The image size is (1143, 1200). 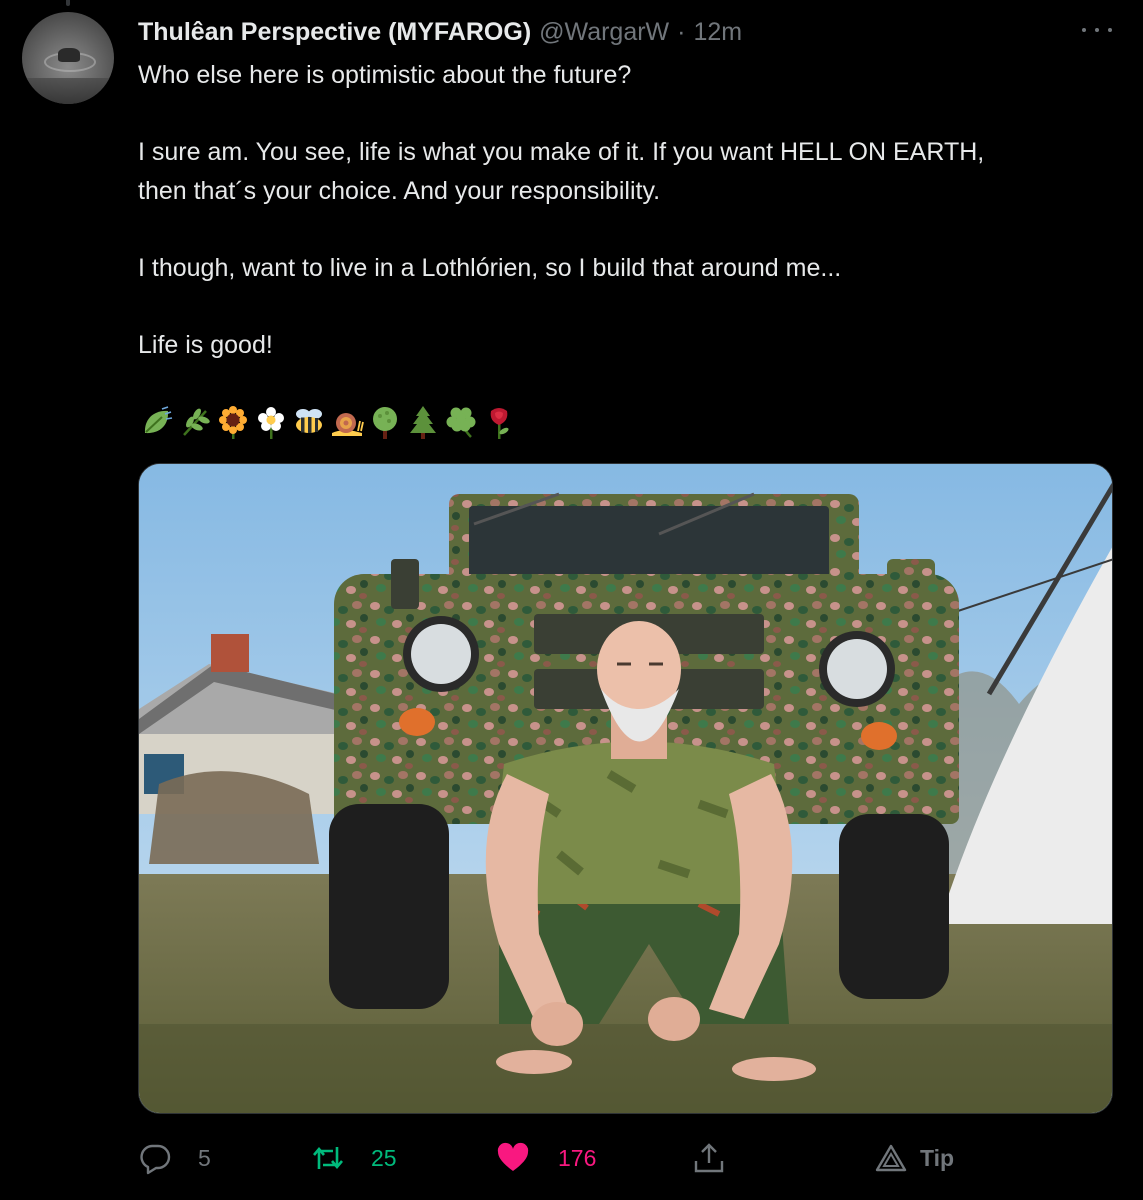 I want to click on tweet-actions: 5 25 176 Tip, so click(x=571, y=1158).